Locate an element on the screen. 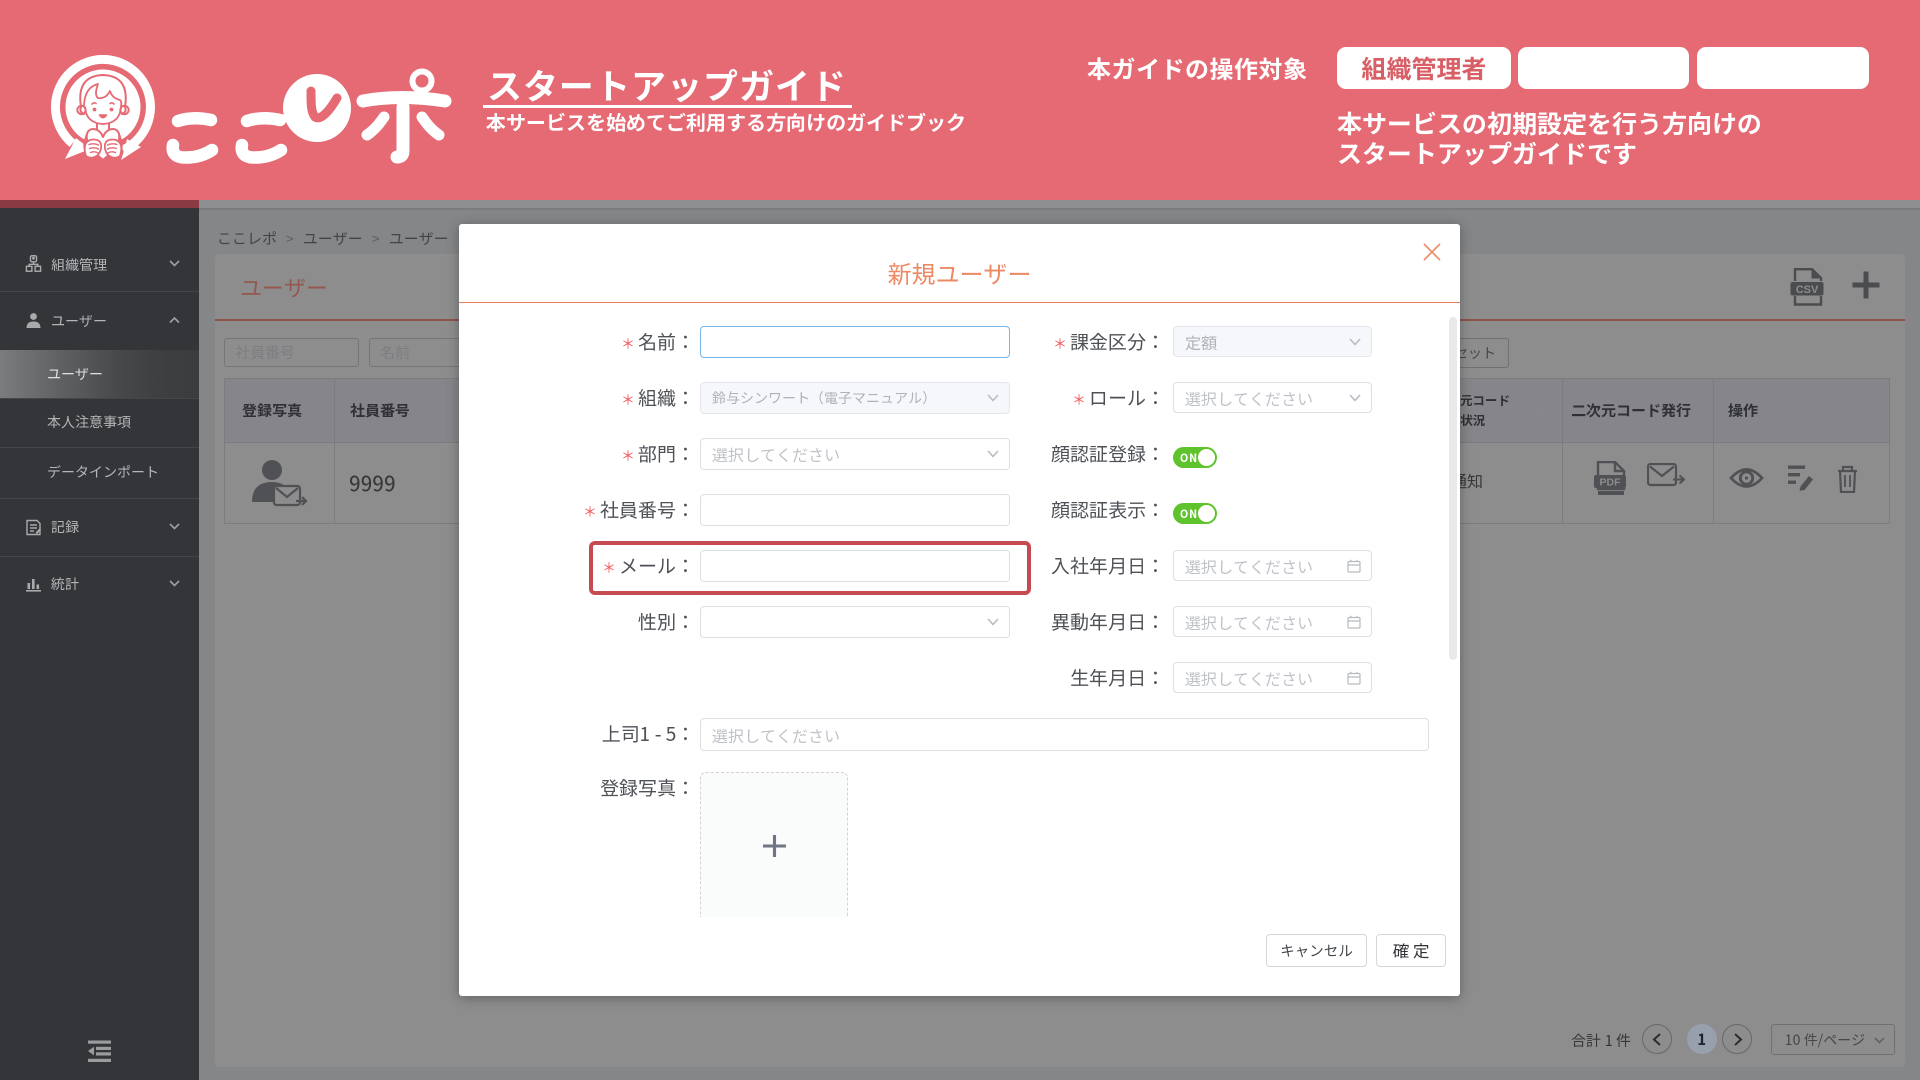  svg-text: PDF is located at coordinates (1611, 483).